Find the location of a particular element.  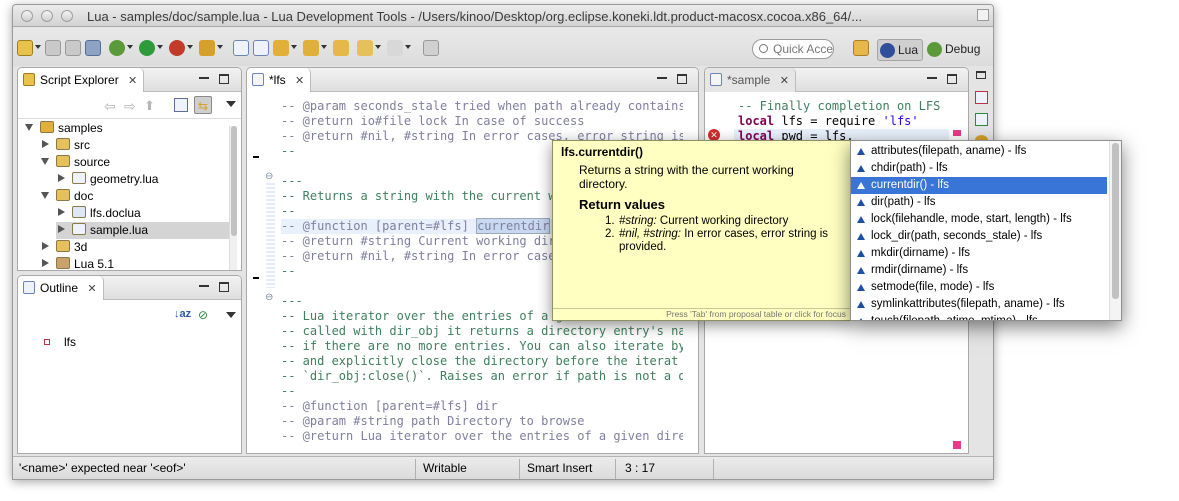

link-with-editor-icon: ⇆ is located at coordinates (203, 105).